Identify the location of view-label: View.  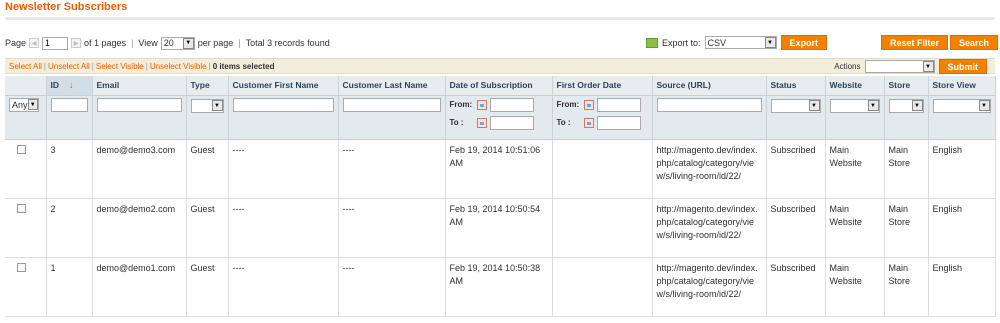
(148, 43).